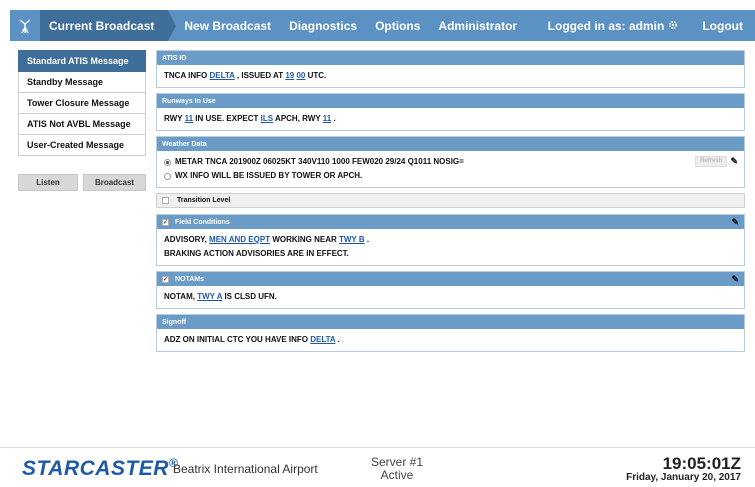  I want to click on menu-standby: Standby Message, so click(82, 82).